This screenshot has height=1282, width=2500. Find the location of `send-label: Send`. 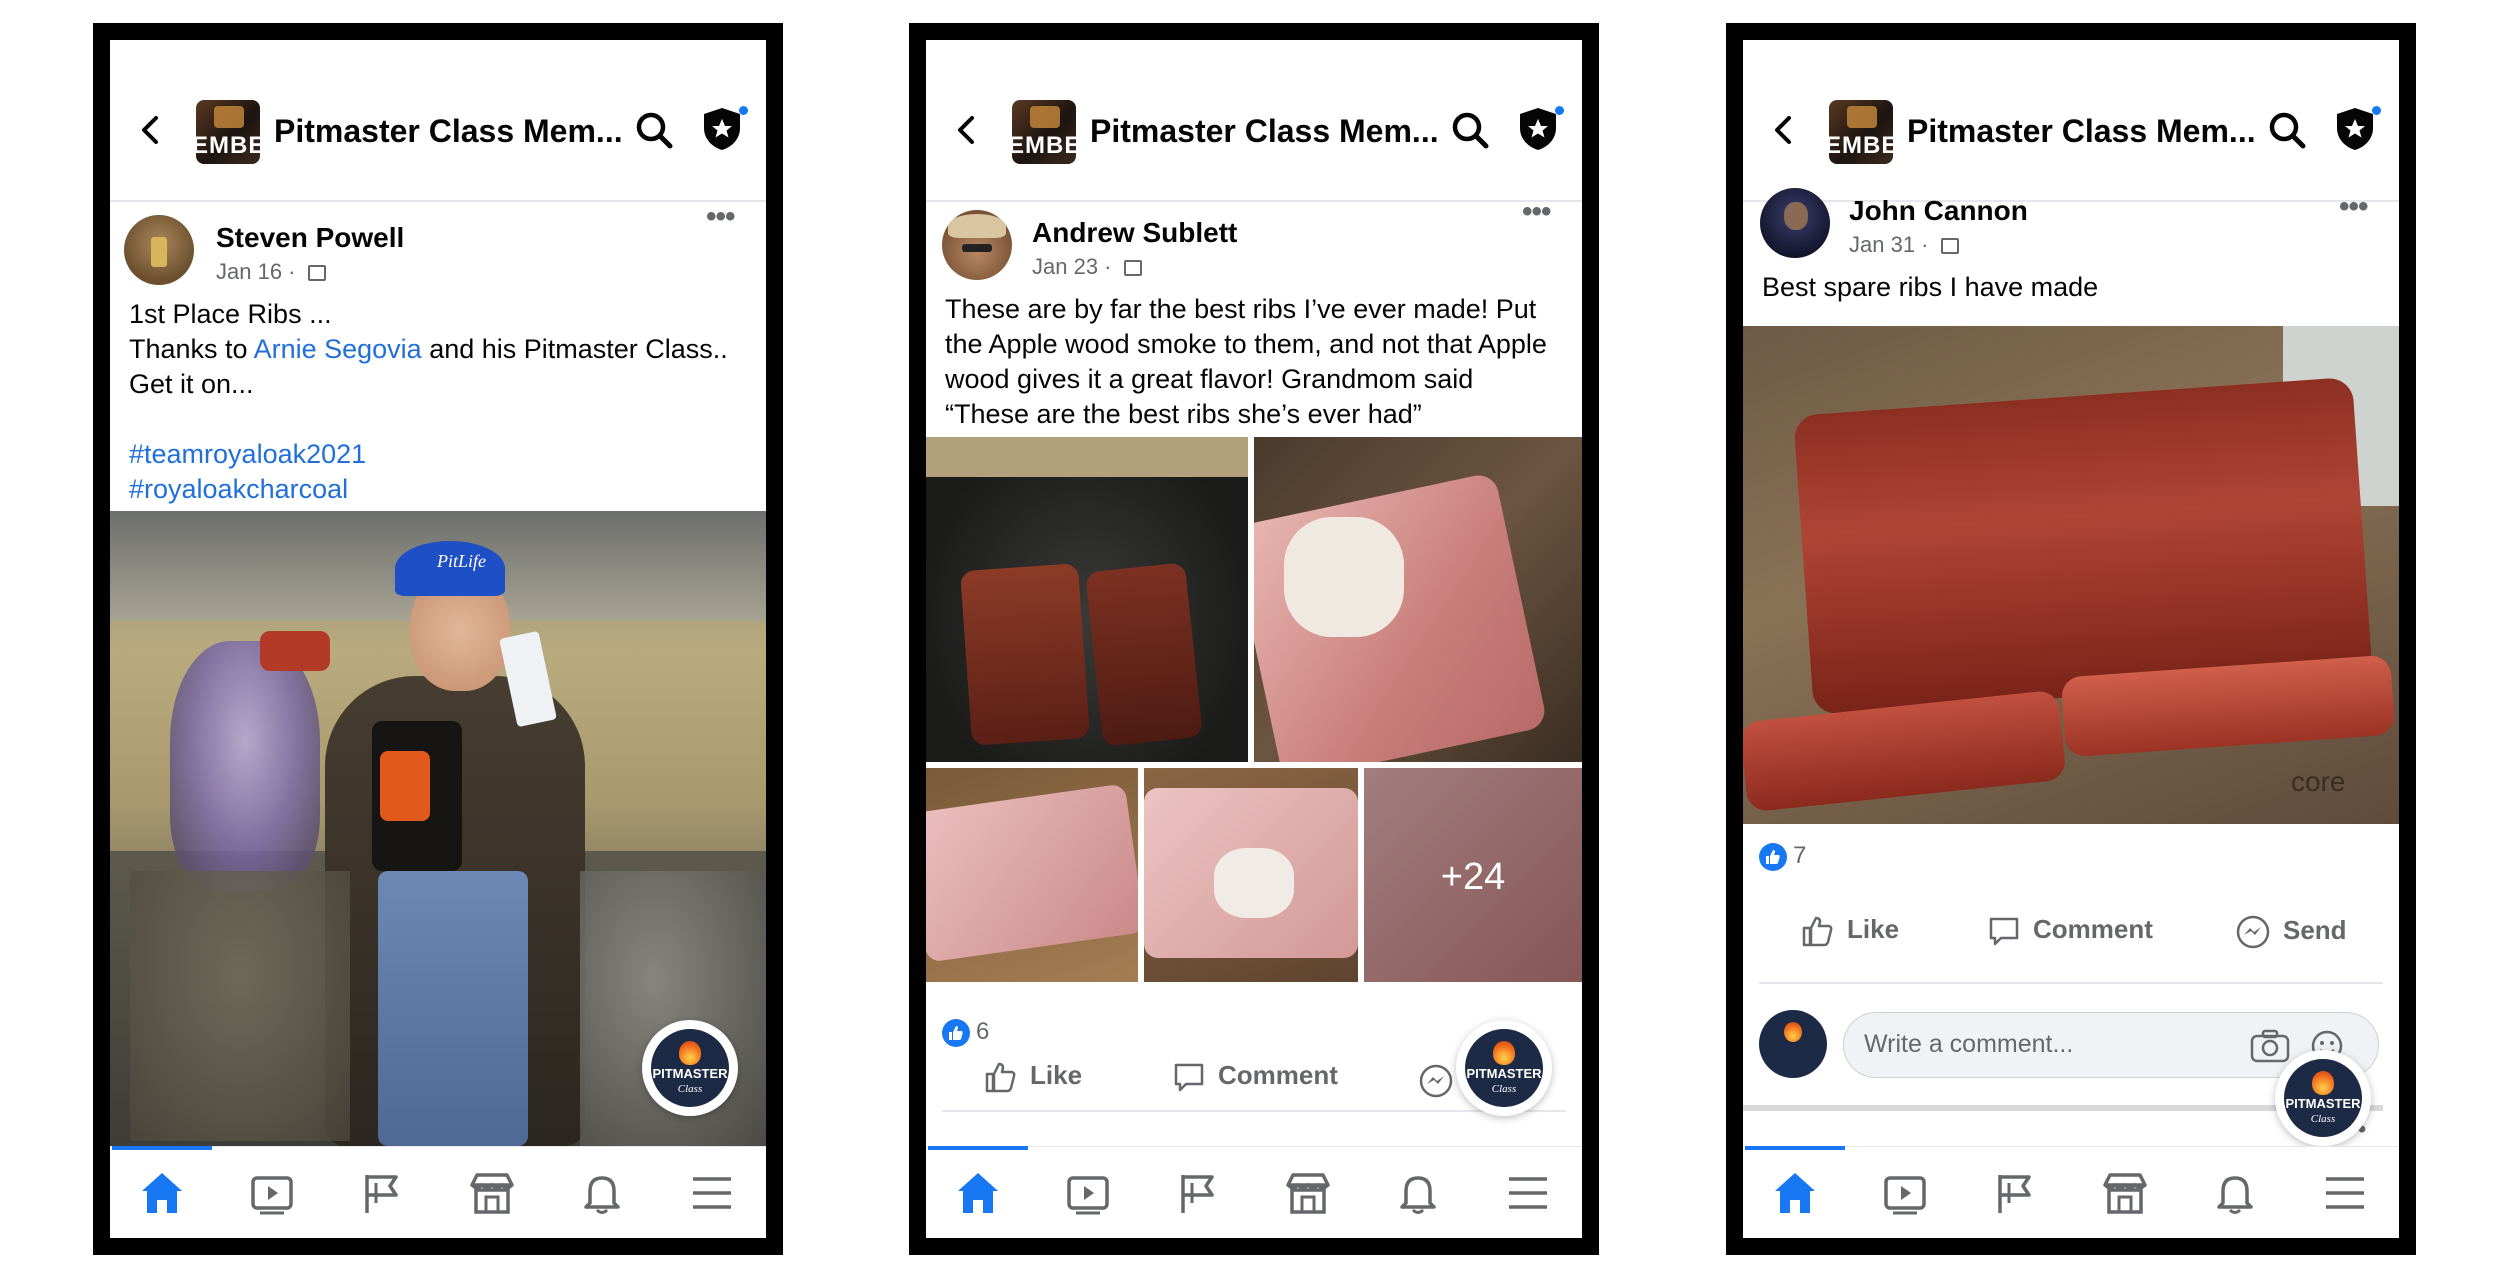

send-label: Send is located at coordinates (2315, 929).